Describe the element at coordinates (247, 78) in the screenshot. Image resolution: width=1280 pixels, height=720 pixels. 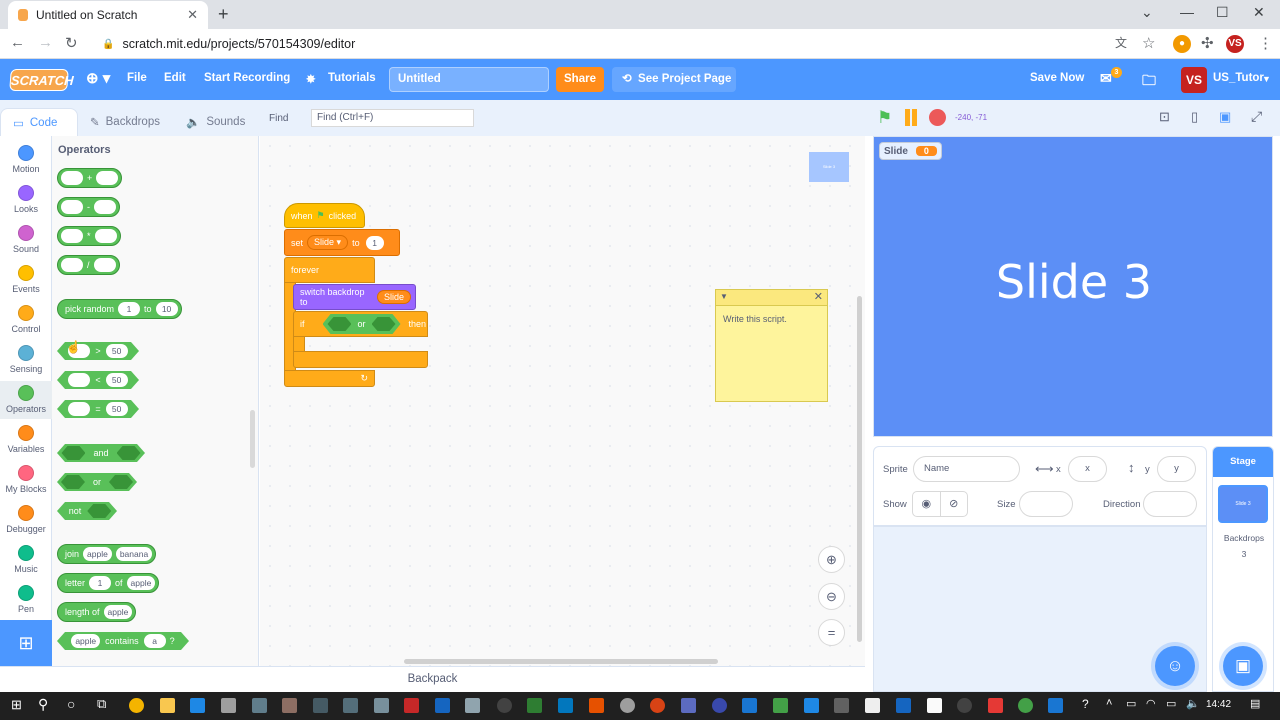
I see `start-recording-menu: Start Recording` at that location.